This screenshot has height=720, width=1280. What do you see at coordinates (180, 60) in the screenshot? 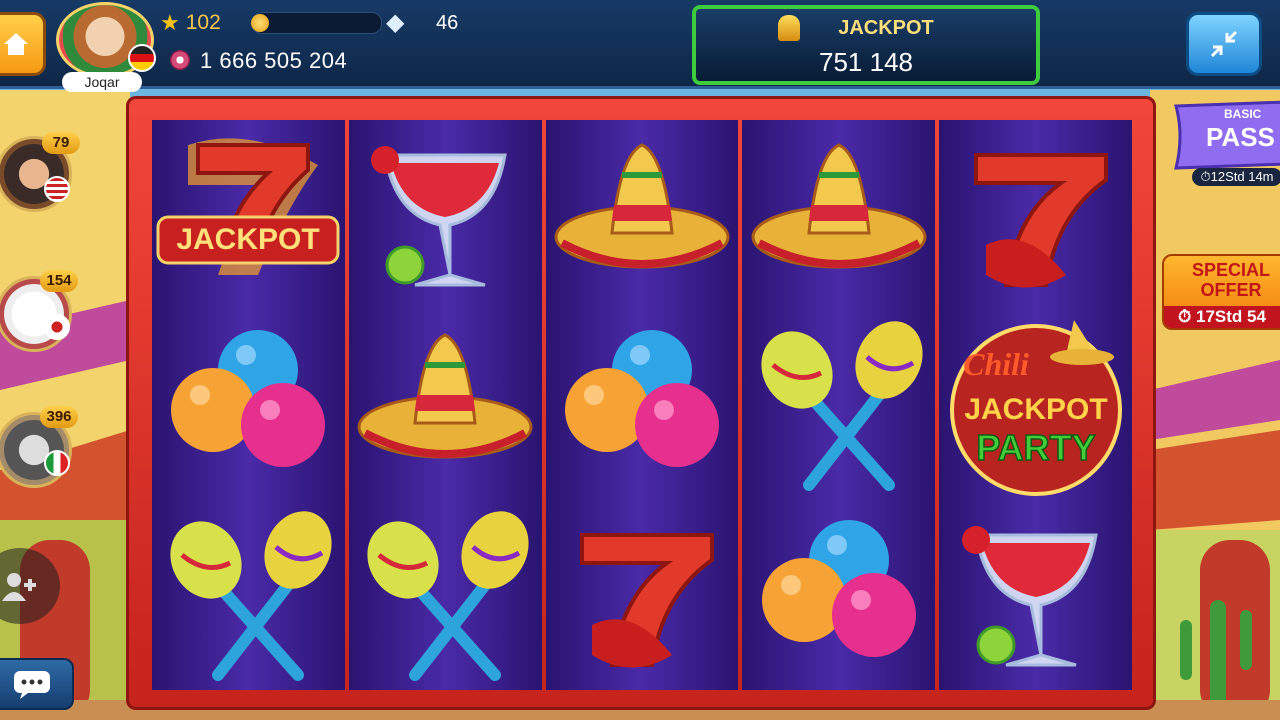
I see `chip-icon` at bounding box center [180, 60].